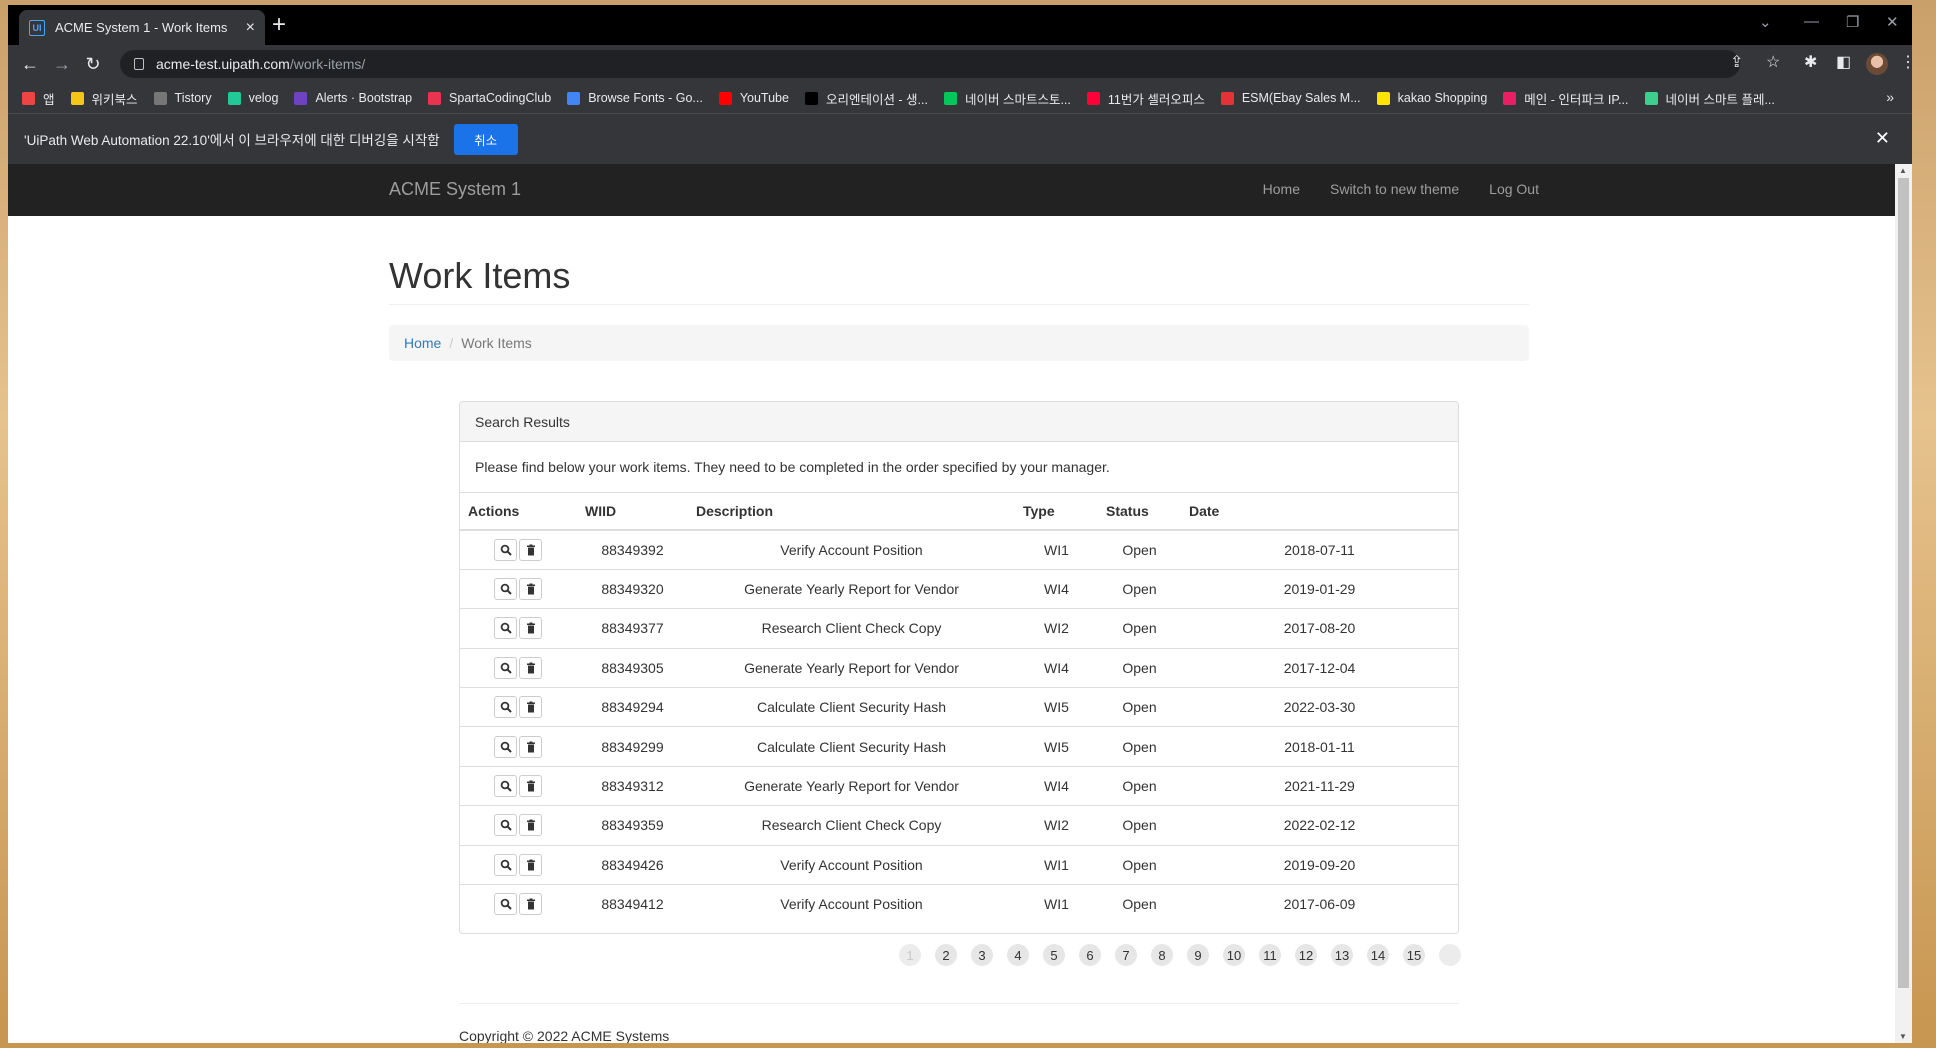  I want to click on page-link: 12, so click(1306, 955).